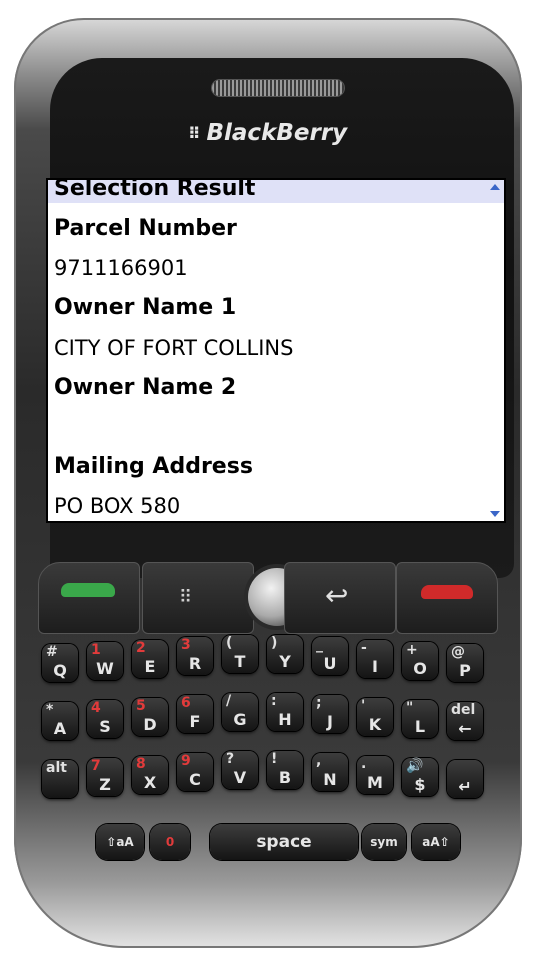 Image resolution: width=536 pixels, height=960 pixels. What do you see at coordinates (363, 705) in the screenshot?
I see `key-alt-label: '` at bounding box center [363, 705].